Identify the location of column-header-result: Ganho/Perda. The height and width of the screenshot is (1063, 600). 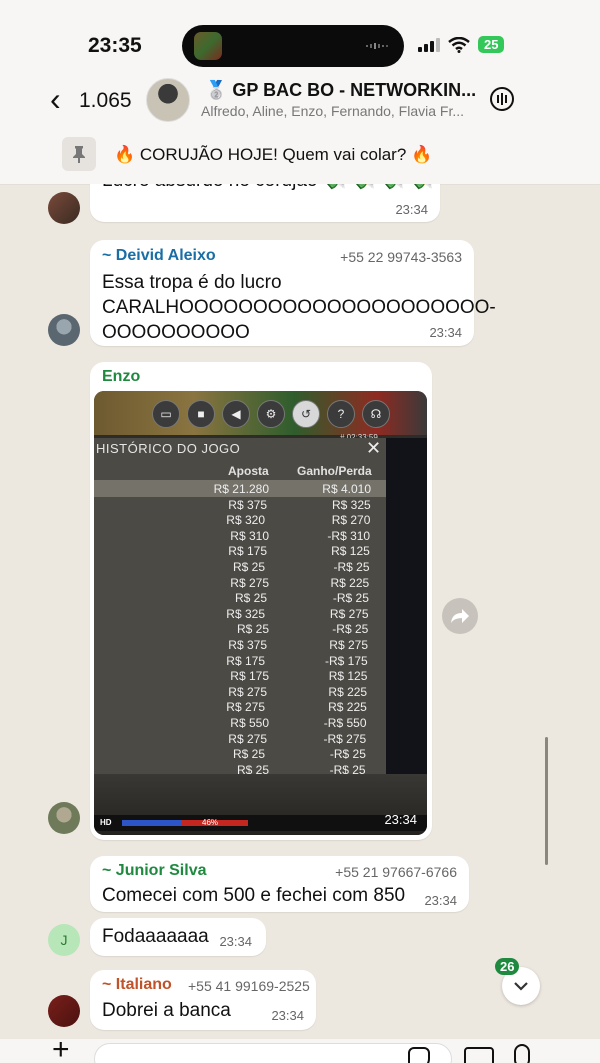
(334, 471).